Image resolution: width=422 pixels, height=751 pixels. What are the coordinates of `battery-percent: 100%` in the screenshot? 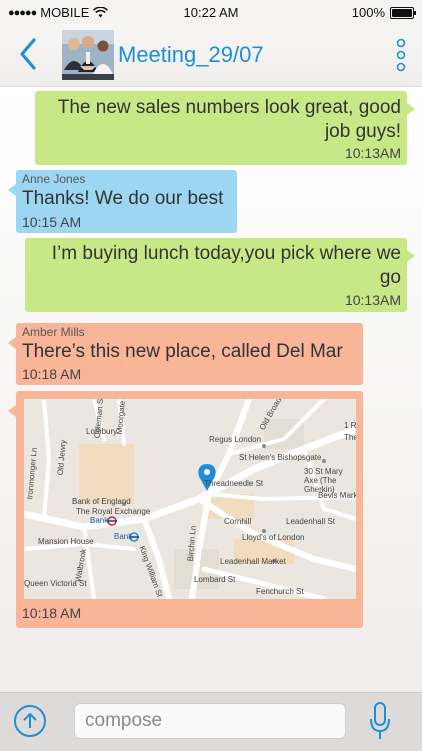 It's located at (368, 12).